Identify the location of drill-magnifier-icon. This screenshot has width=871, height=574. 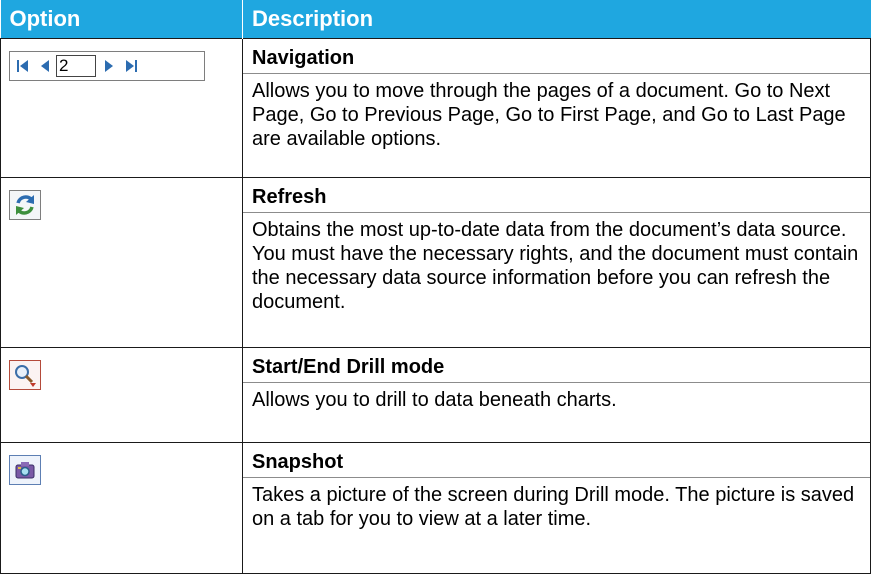
(25, 376).